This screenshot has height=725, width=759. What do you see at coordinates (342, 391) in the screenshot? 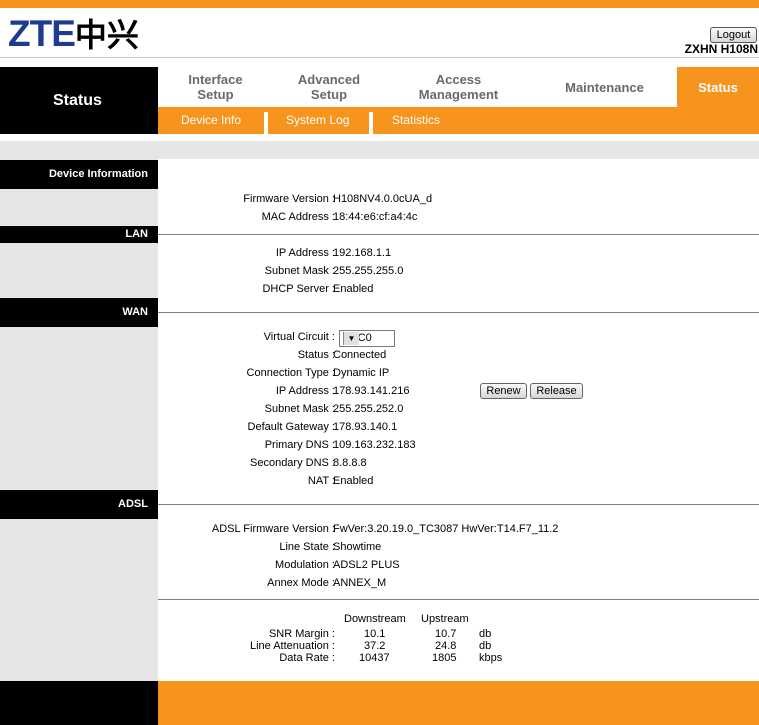
I see `row-wan-ip: IP Address :178.93.141.216` at bounding box center [342, 391].